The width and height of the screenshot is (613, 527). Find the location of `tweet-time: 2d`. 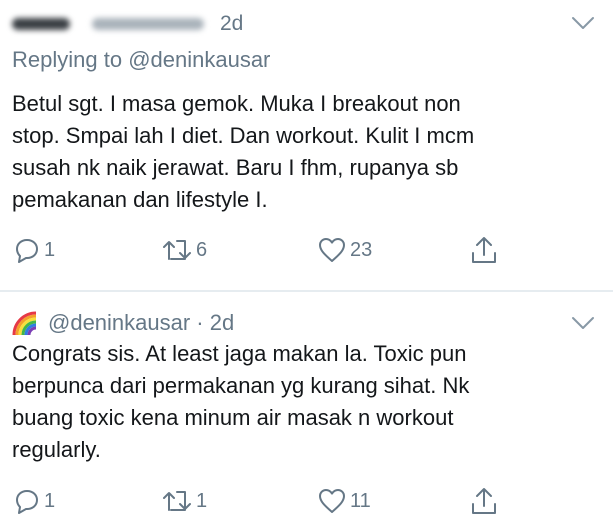

tweet-time: 2d is located at coordinates (232, 23).